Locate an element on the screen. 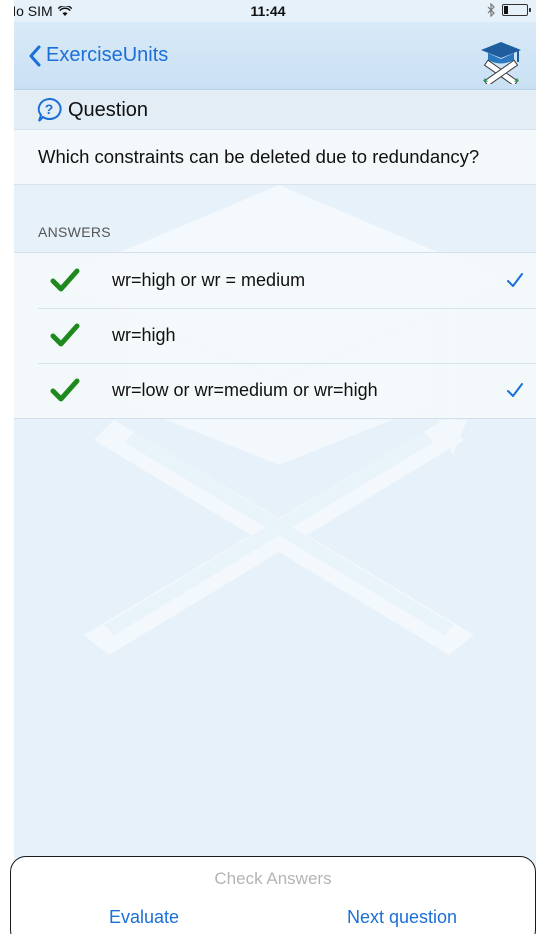 The image size is (536, 934). answer-text: wr=high or wr = medium is located at coordinates (209, 280).